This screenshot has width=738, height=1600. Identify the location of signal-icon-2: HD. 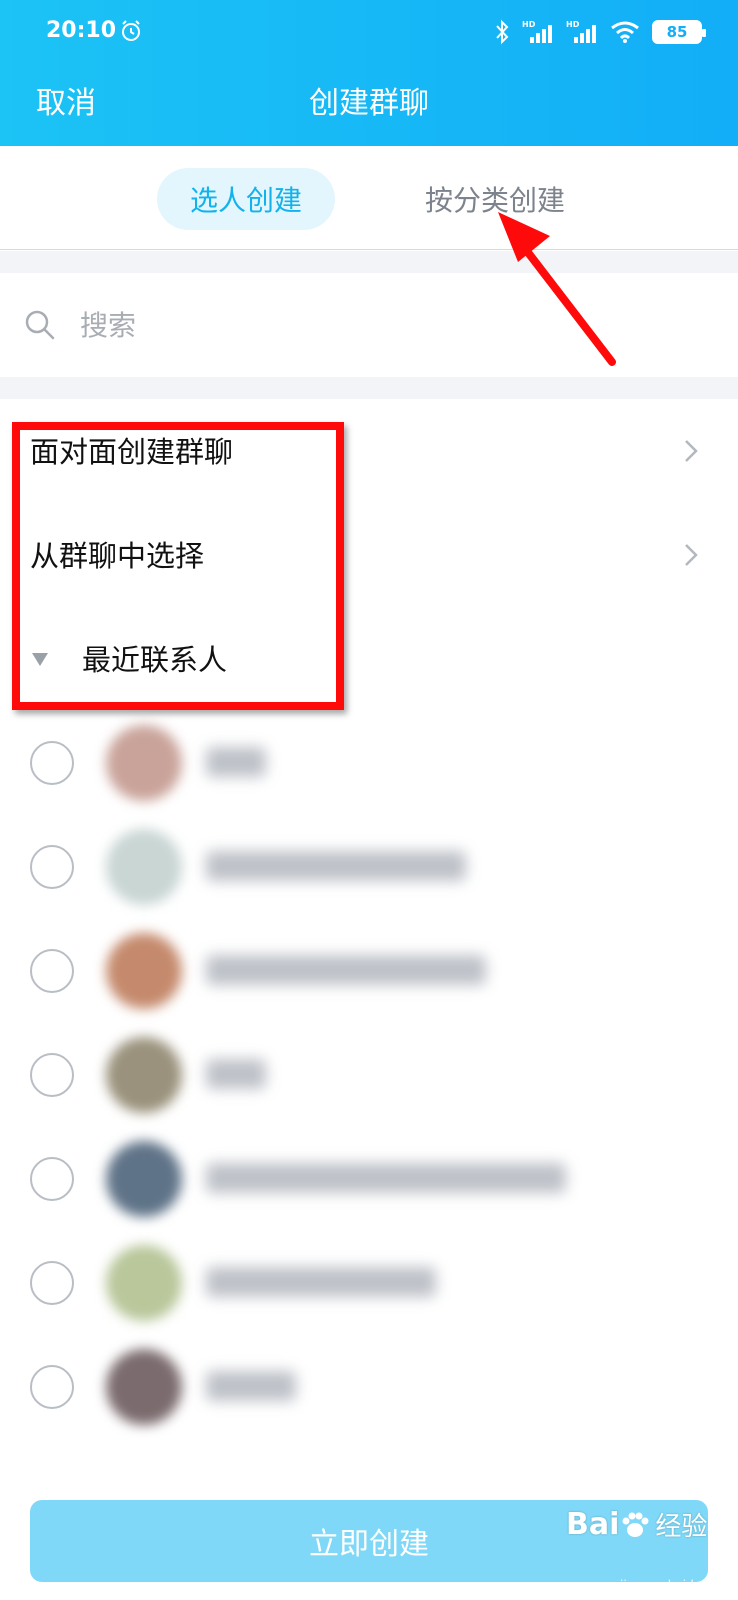
(581, 31).